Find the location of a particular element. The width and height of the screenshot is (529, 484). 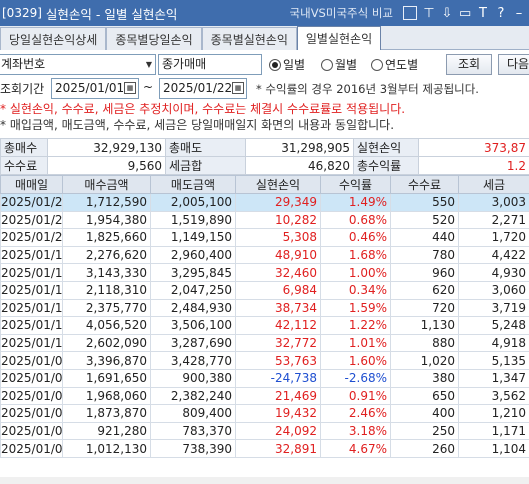

radio-monthly-label: 월별 is located at coordinates (346, 65).